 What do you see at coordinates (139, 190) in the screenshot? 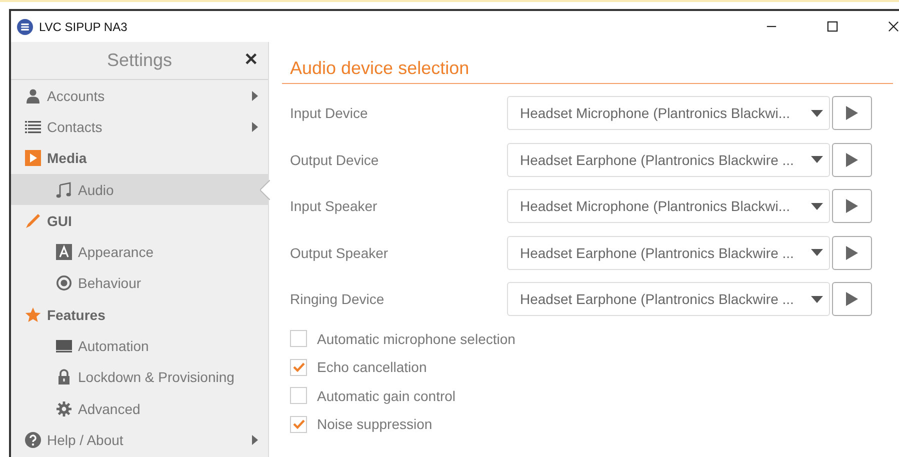
I see `sidebar-item: Audio` at bounding box center [139, 190].